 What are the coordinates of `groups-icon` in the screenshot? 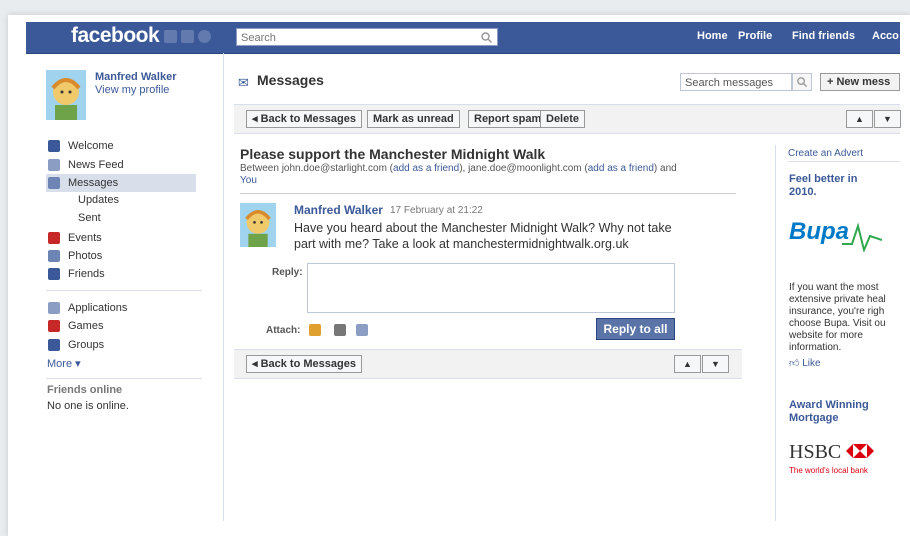 It's located at (54, 345).